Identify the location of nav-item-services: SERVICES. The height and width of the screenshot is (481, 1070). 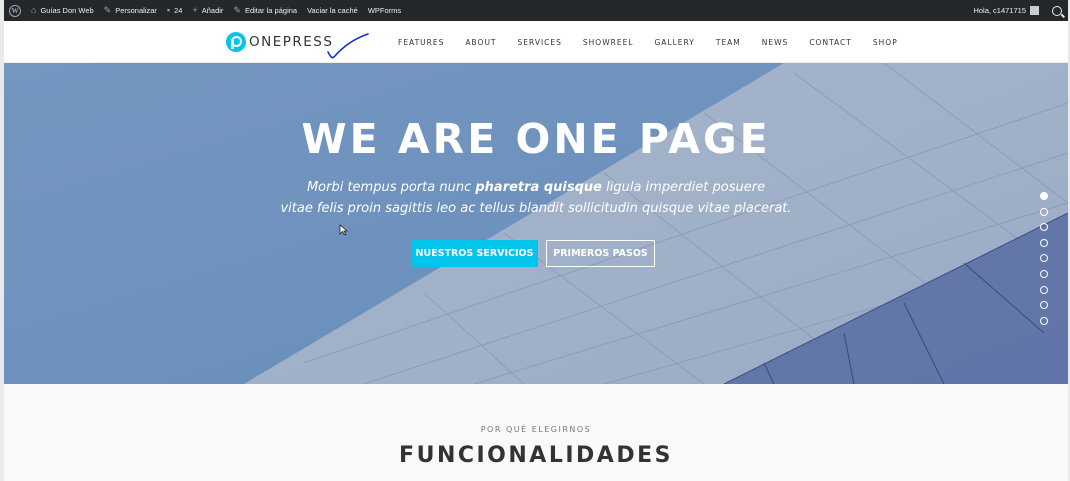
(540, 42).